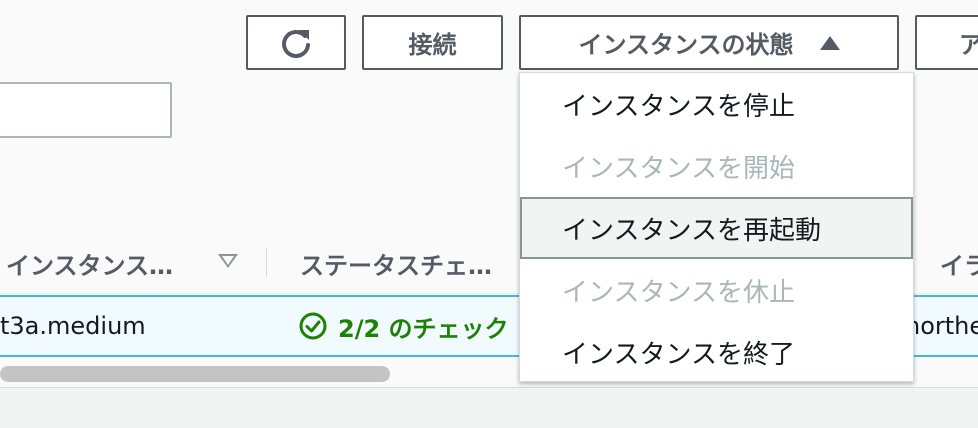  Describe the element at coordinates (266, 262) in the screenshot. I see `column-divider` at that location.